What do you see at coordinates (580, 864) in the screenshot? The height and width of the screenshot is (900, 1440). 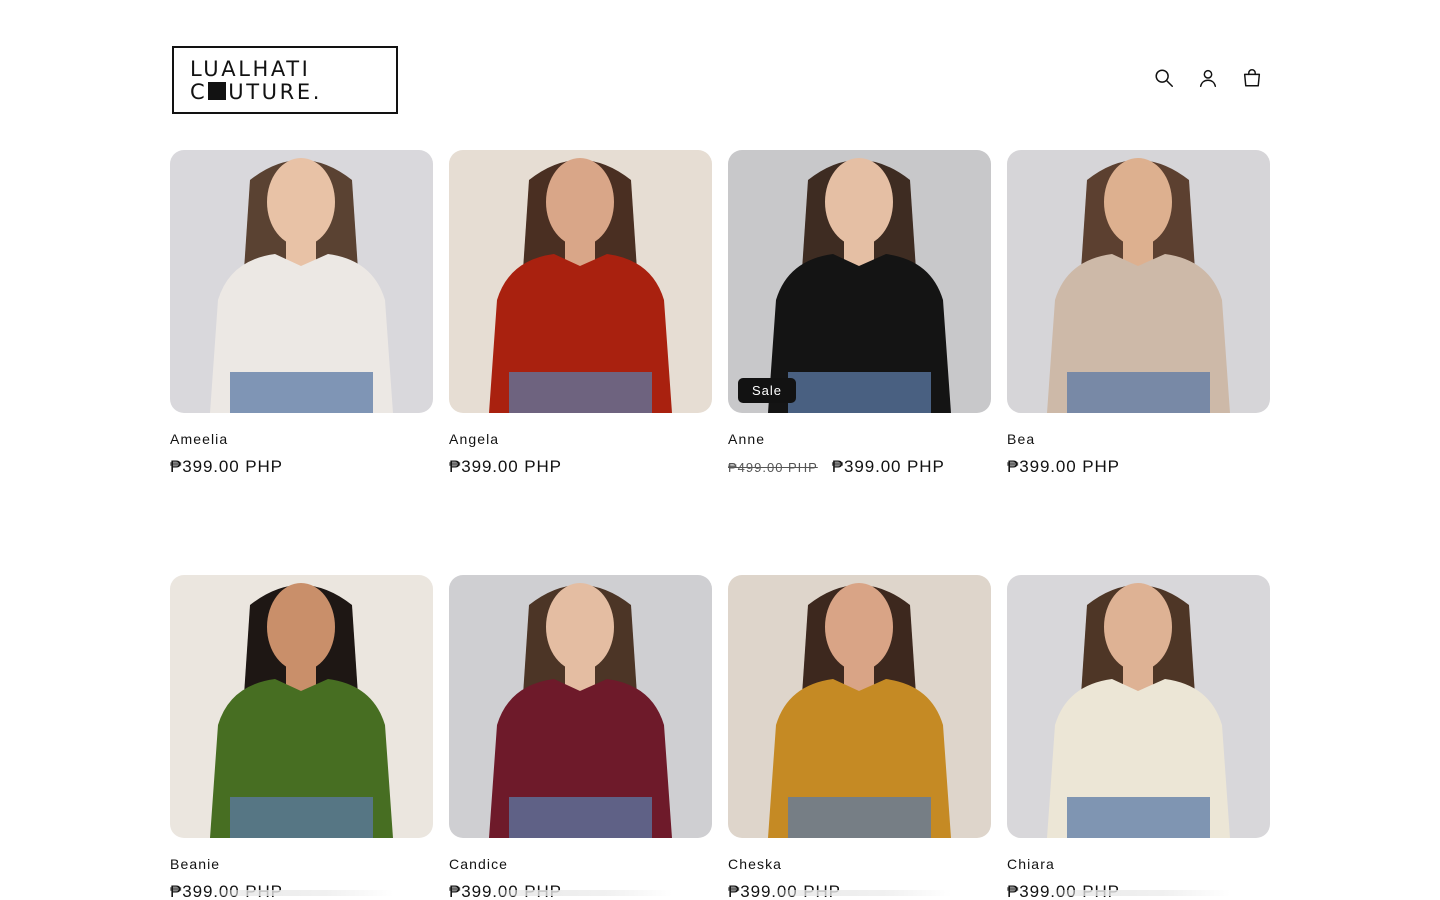 I see `product-title: Candice` at bounding box center [580, 864].